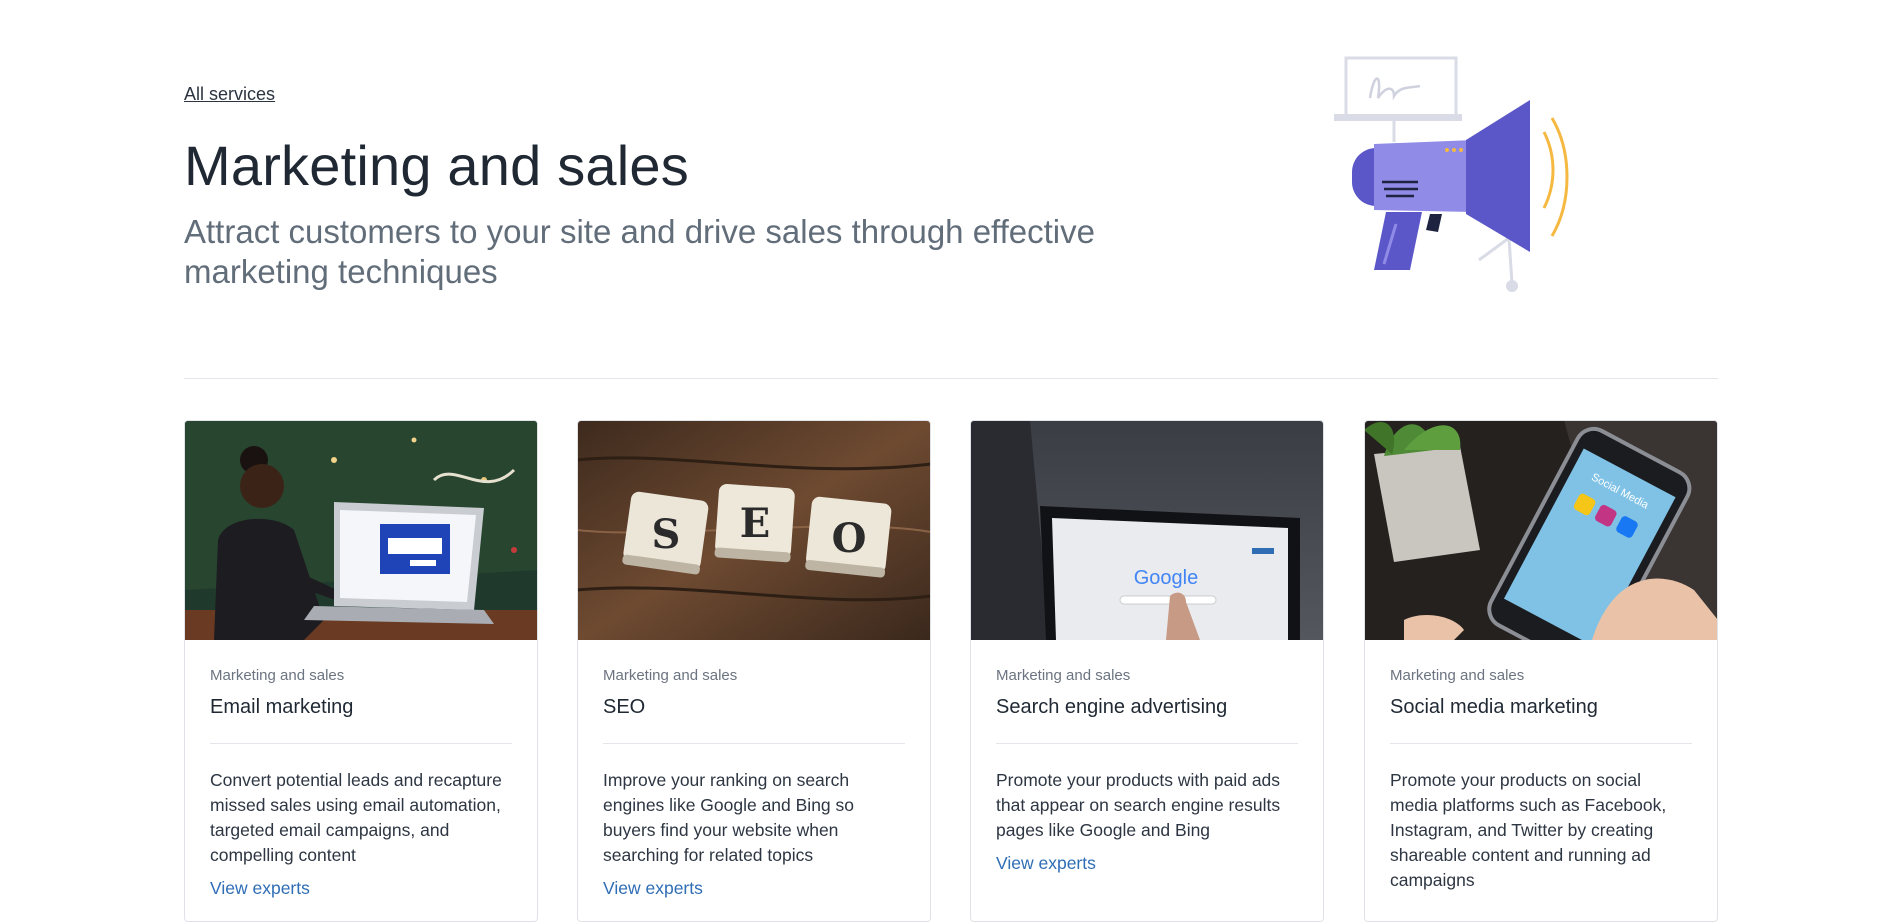 This screenshot has width=1898, height=922. Describe the element at coordinates (1451, 174) in the screenshot. I see `megaphone-illustration-icon` at that location.